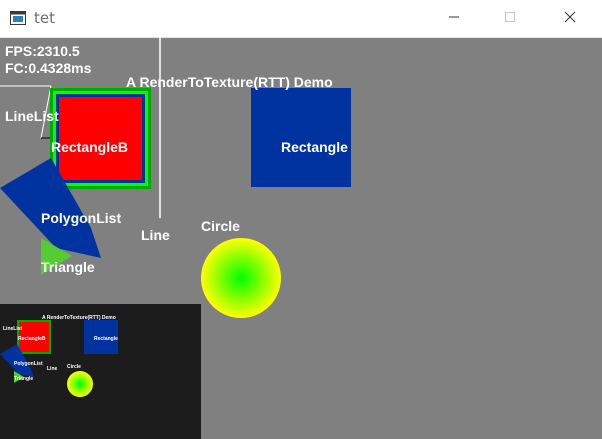 The height and width of the screenshot is (439, 602). I want to click on rectangle-label: Rectangle, so click(314, 147).